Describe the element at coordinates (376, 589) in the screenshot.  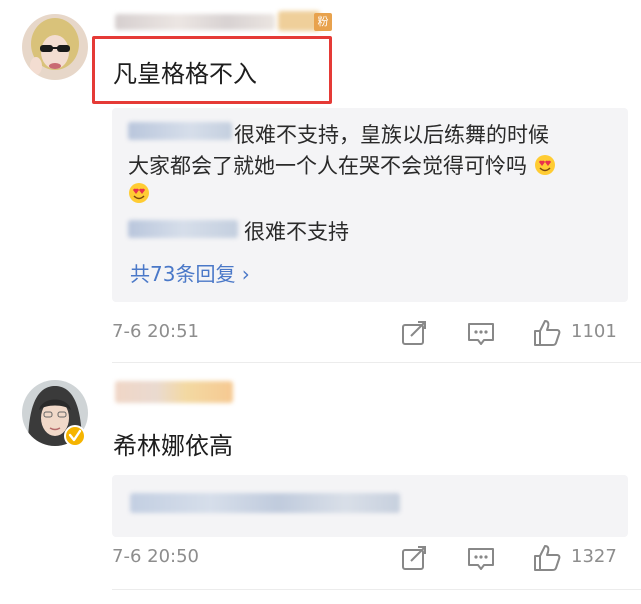
I see `divider` at that location.